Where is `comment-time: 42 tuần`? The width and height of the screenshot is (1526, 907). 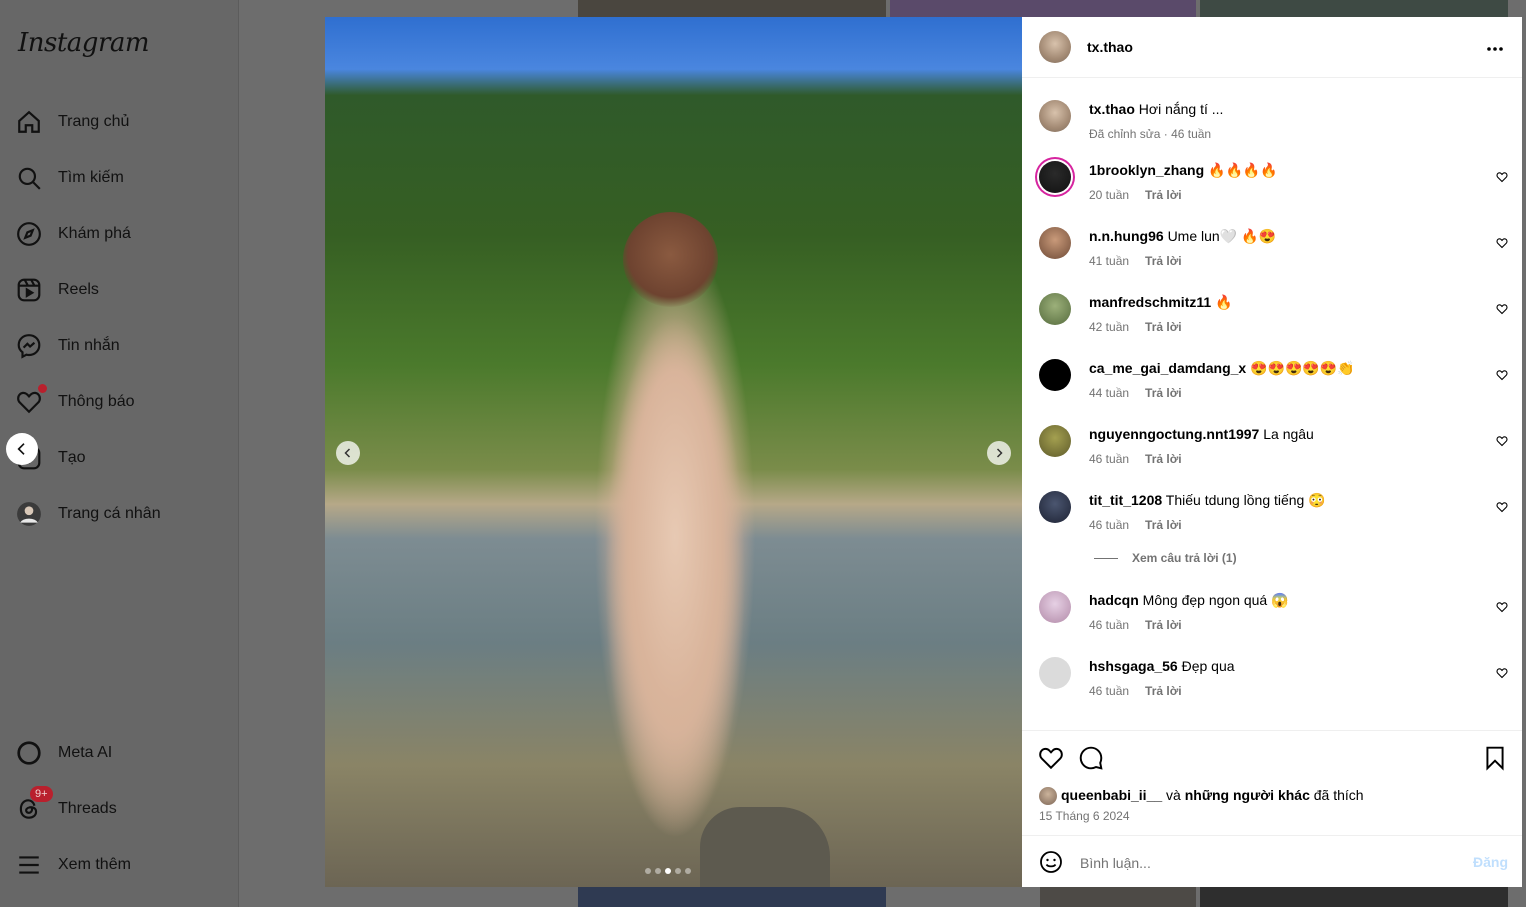 comment-time: 42 tuần is located at coordinates (1109, 327).